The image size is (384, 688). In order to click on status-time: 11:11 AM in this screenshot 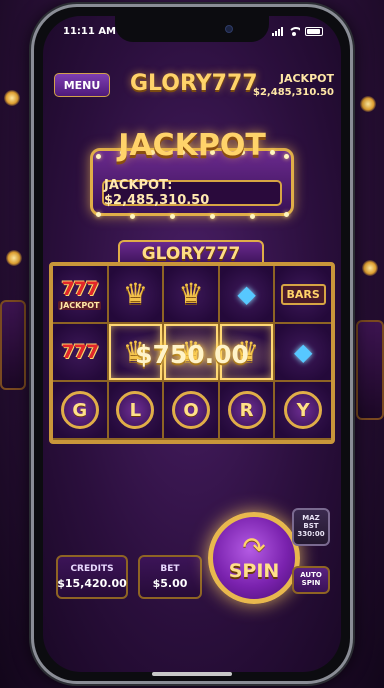, I will do `click(90, 31)`.